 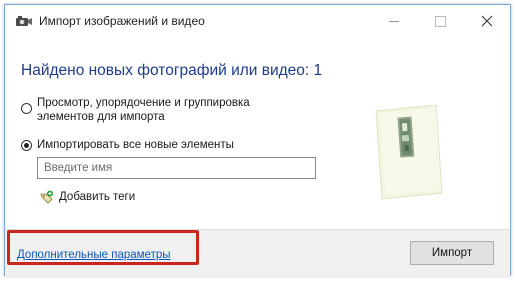 What do you see at coordinates (103, 247) in the screenshot?
I see `annotation-highlight-box` at bounding box center [103, 247].